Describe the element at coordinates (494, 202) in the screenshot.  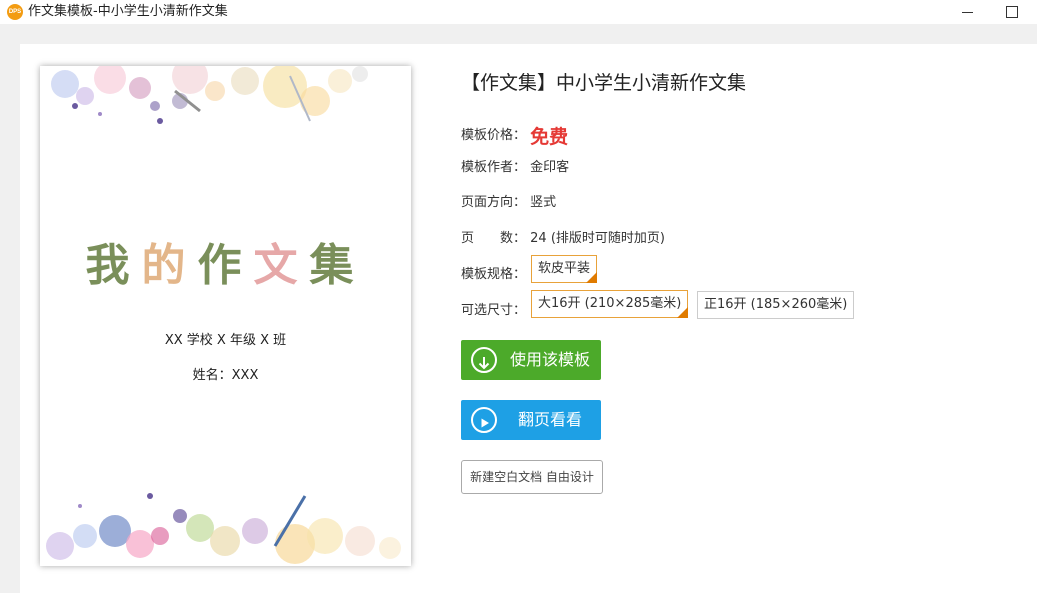
I see `direction-label: 页面方向：` at that location.